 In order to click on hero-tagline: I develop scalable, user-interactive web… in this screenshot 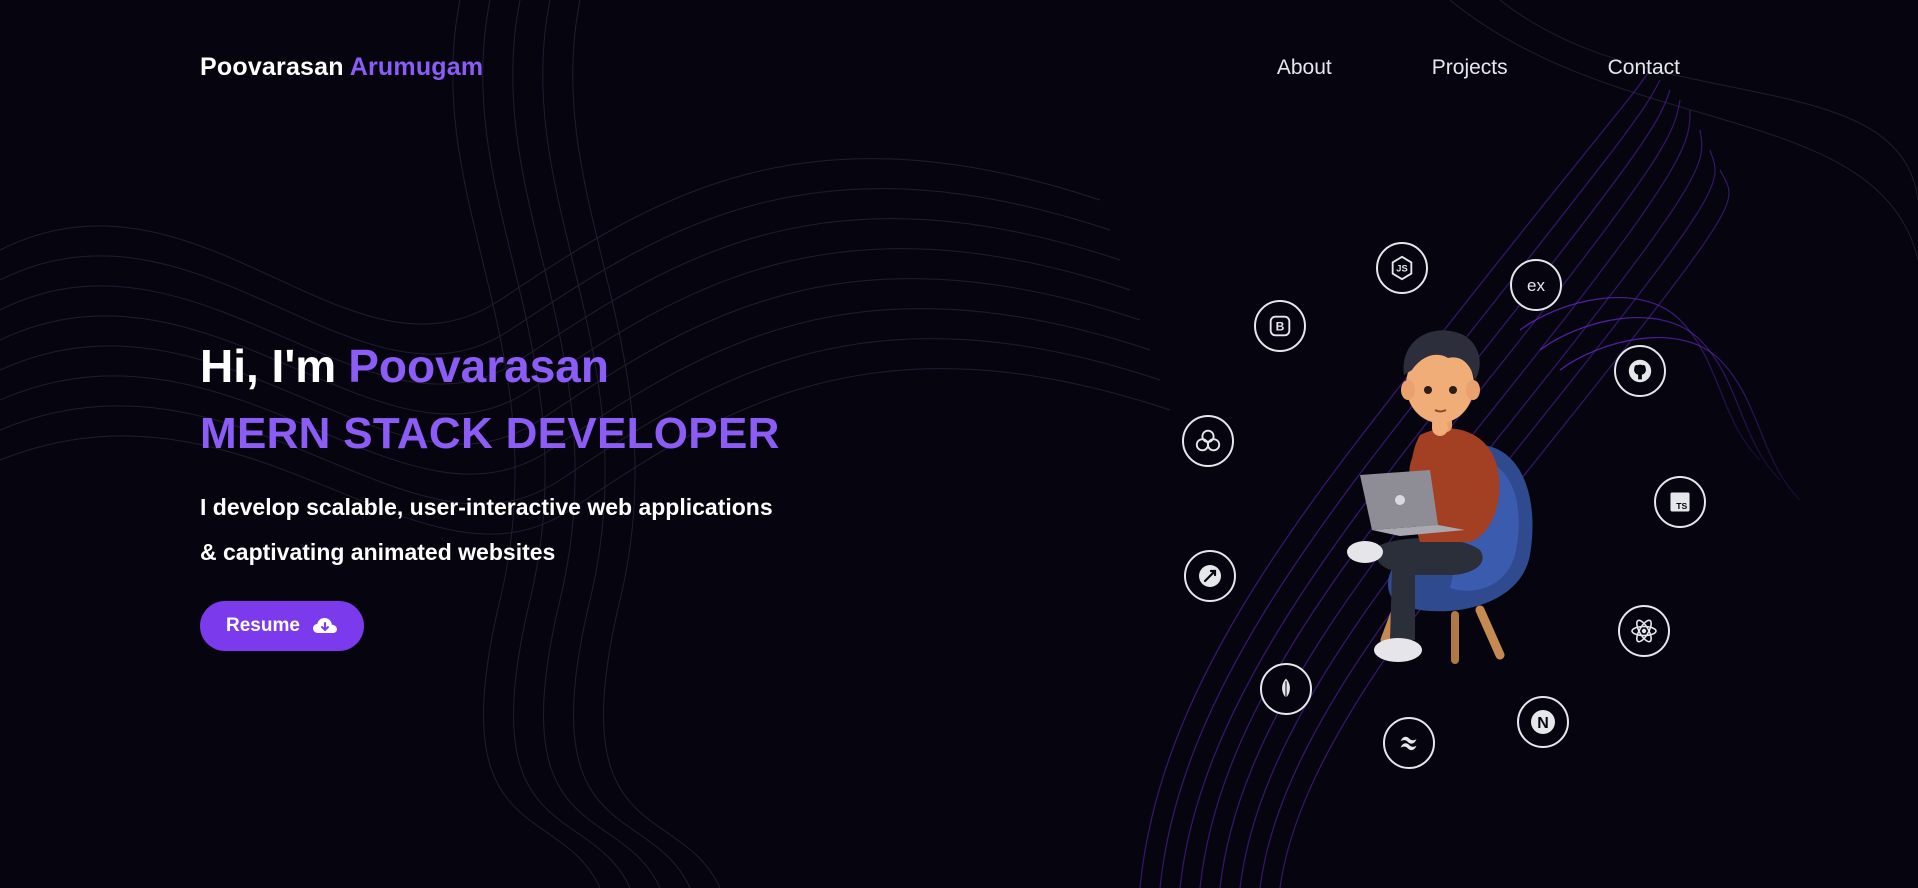, I will do `click(490, 530)`.